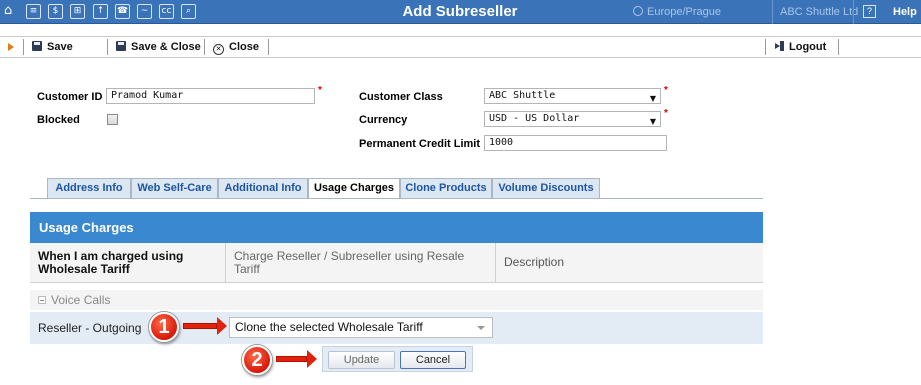 The width and height of the screenshot is (921, 385). Describe the element at coordinates (166, 47) in the screenshot. I see `save-close-label: Save & Close` at that location.